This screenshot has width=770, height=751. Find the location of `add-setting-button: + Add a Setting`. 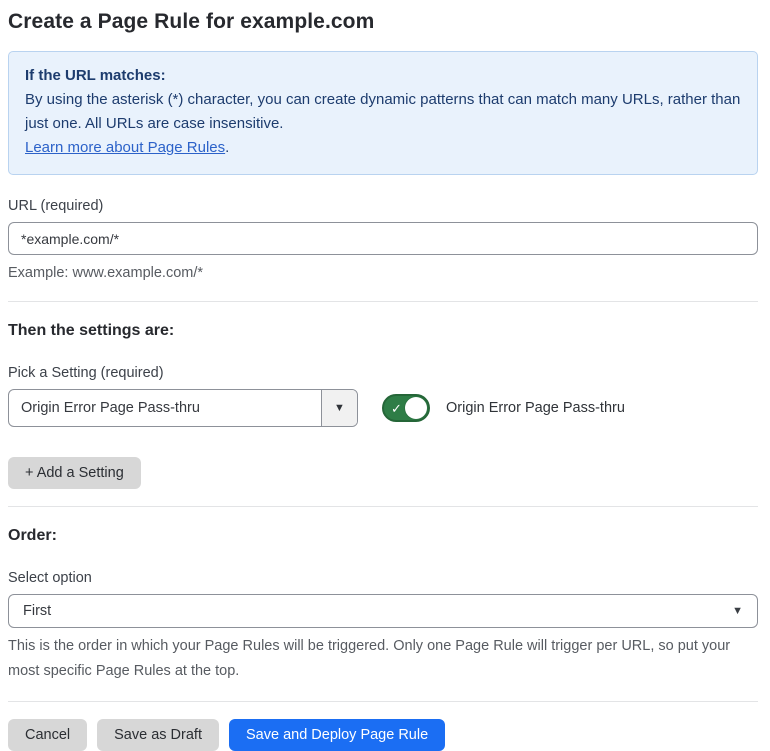

add-setting-button: + Add a Setting is located at coordinates (74, 473).